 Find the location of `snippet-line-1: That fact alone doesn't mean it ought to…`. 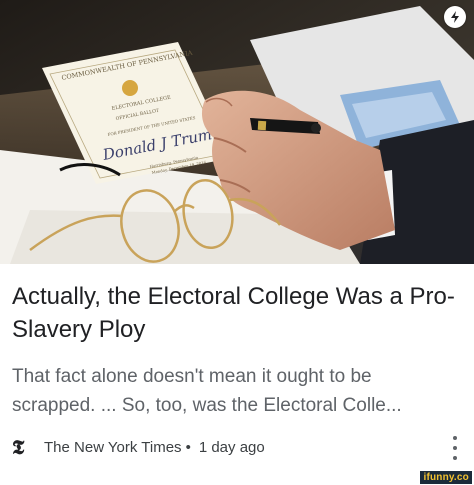

snippet-line-1: That fact alone doesn't mean it ought to… is located at coordinates (192, 376).